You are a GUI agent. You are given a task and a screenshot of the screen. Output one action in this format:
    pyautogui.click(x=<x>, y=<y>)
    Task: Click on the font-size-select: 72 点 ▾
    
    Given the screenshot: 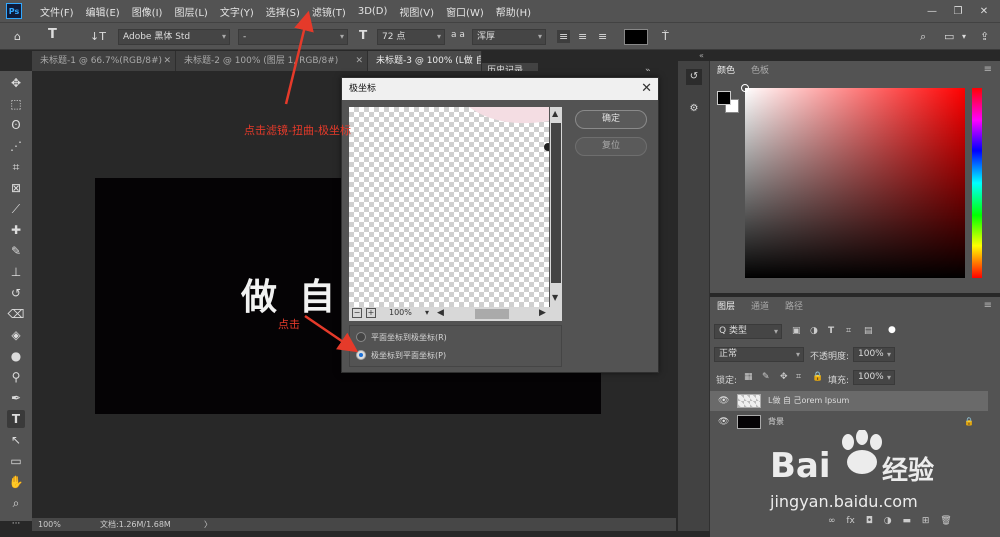 What is the action you would take?
    pyautogui.click(x=411, y=37)
    